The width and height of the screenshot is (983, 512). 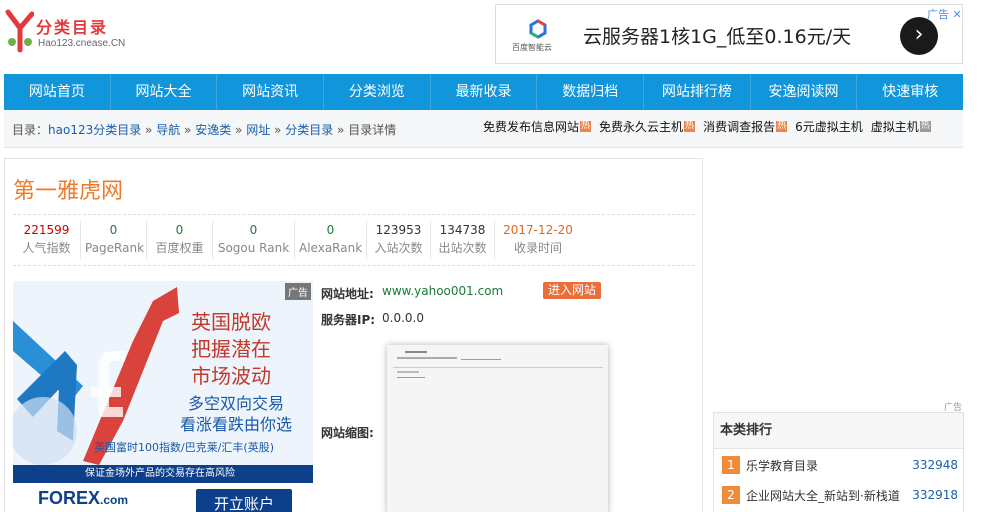 I want to click on close-icon: ✕, so click(x=957, y=14).